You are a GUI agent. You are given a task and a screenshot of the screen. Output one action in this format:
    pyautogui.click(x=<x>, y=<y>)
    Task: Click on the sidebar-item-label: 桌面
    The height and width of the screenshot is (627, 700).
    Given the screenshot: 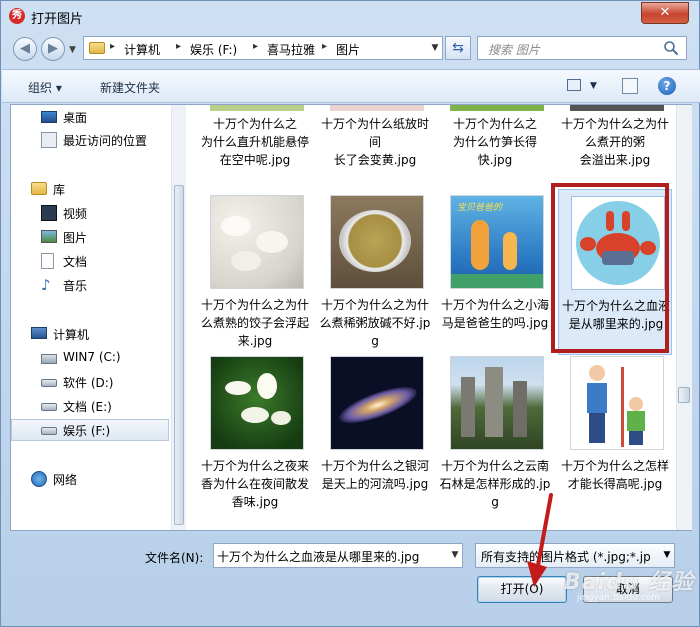 What is the action you would take?
    pyautogui.click(x=75, y=118)
    